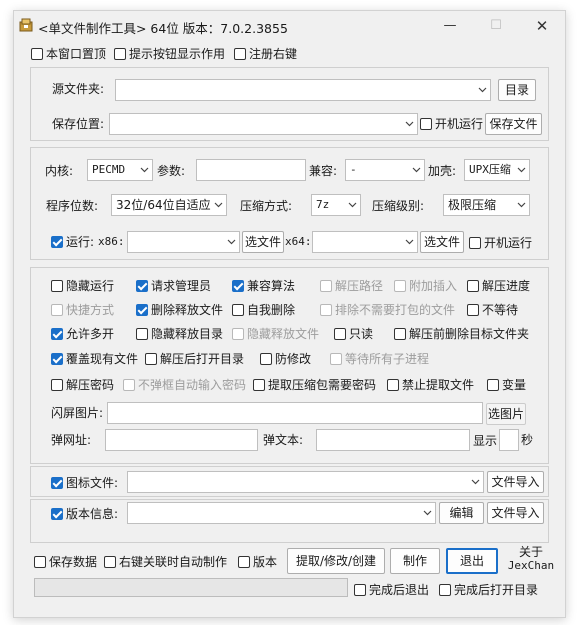 This screenshot has height=625, width=577. What do you see at coordinates (496, 590) in the screenshot?
I see `checkbox-label: 完成后打开目录` at bounding box center [496, 590].